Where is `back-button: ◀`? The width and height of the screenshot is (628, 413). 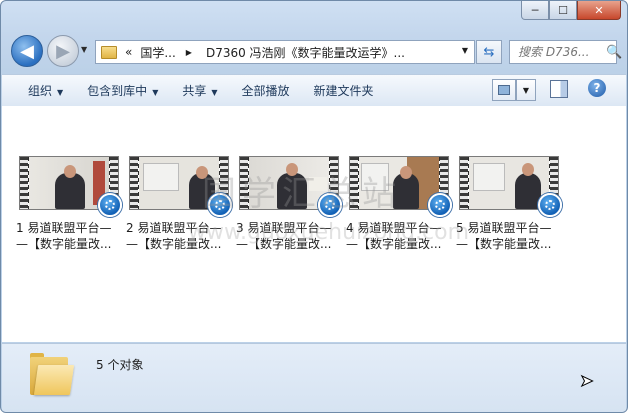 back-button: ◀ is located at coordinates (27, 51).